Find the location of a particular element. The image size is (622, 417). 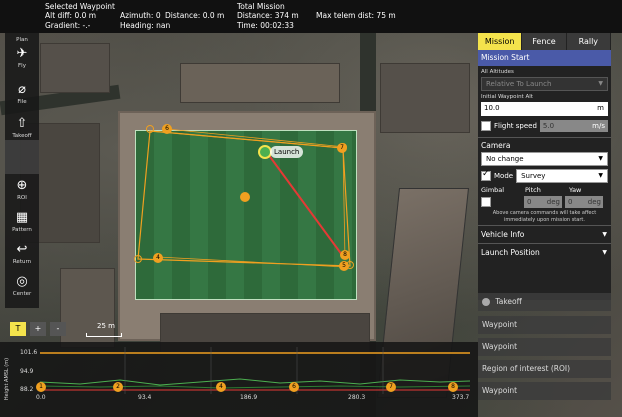

chart-waypoint-marker: 4 is located at coordinates (221, 387).